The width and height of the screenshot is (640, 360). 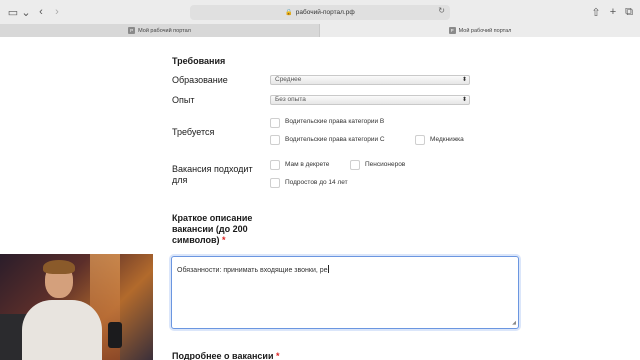 What do you see at coordinates (420, 140) in the screenshot?
I see `checkbox-medbook` at bounding box center [420, 140].